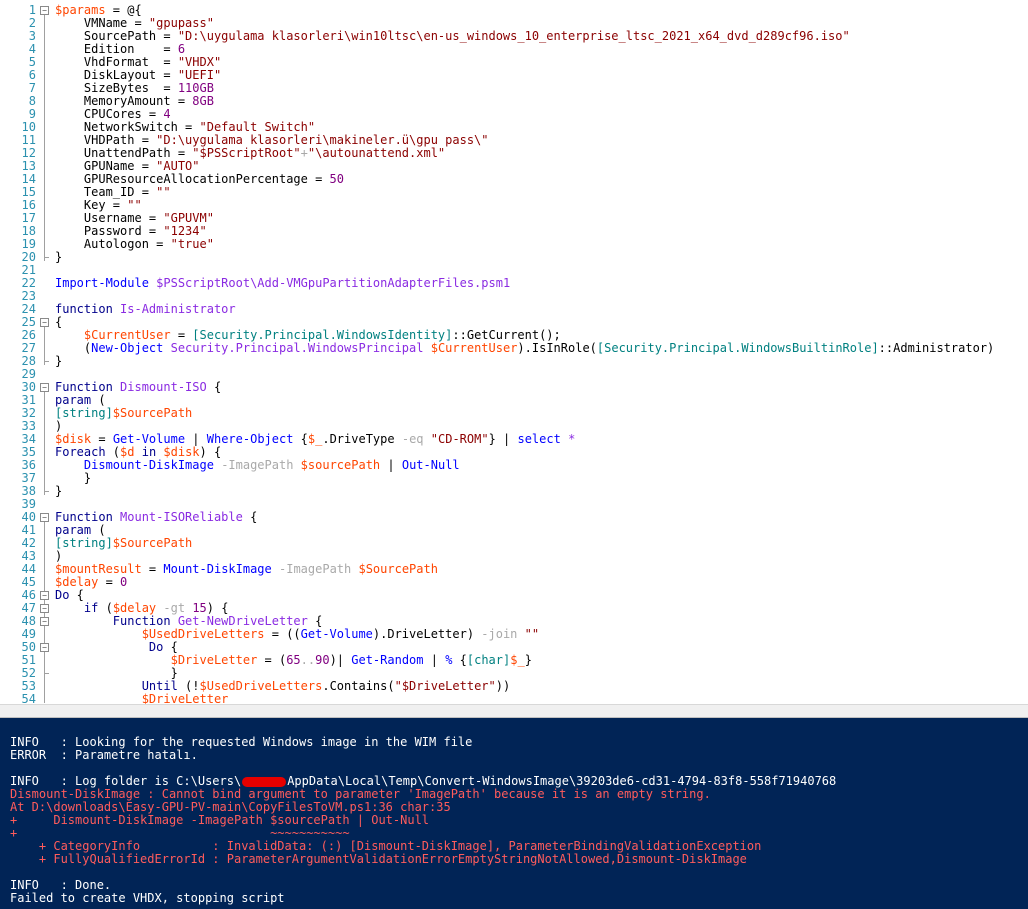  I want to click on code-token: Dismount-DiskImage, so click(148, 465).